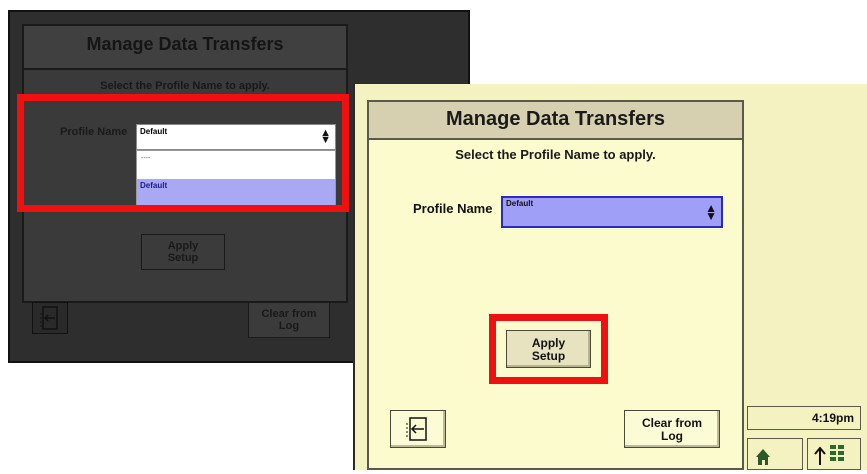 The height and width of the screenshot is (474, 867). Describe the element at coordinates (763, 457) in the screenshot. I see `home-icon` at that location.